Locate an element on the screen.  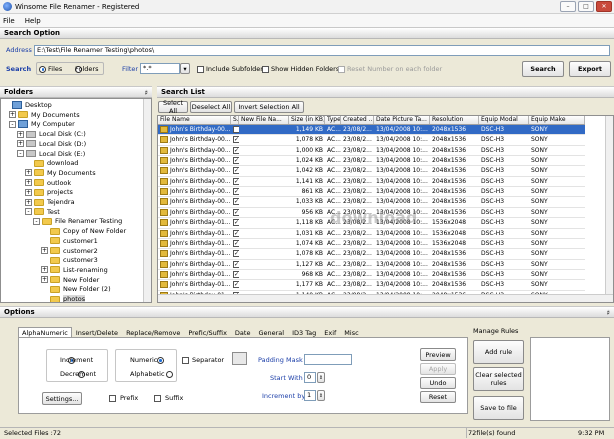
tree-item: customer3 is located at coordinates (69, 260).